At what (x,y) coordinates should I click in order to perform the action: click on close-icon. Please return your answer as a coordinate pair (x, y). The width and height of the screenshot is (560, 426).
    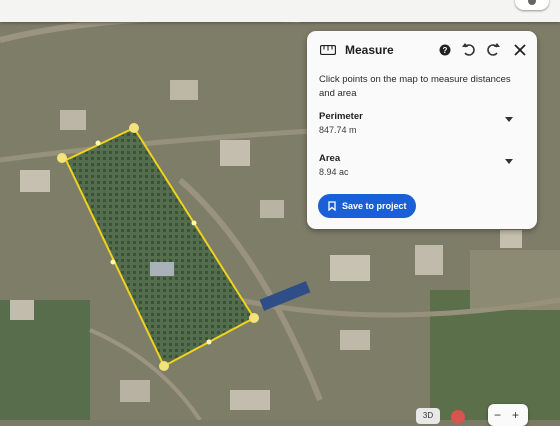
    Looking at the image, I should click on (520, 50).